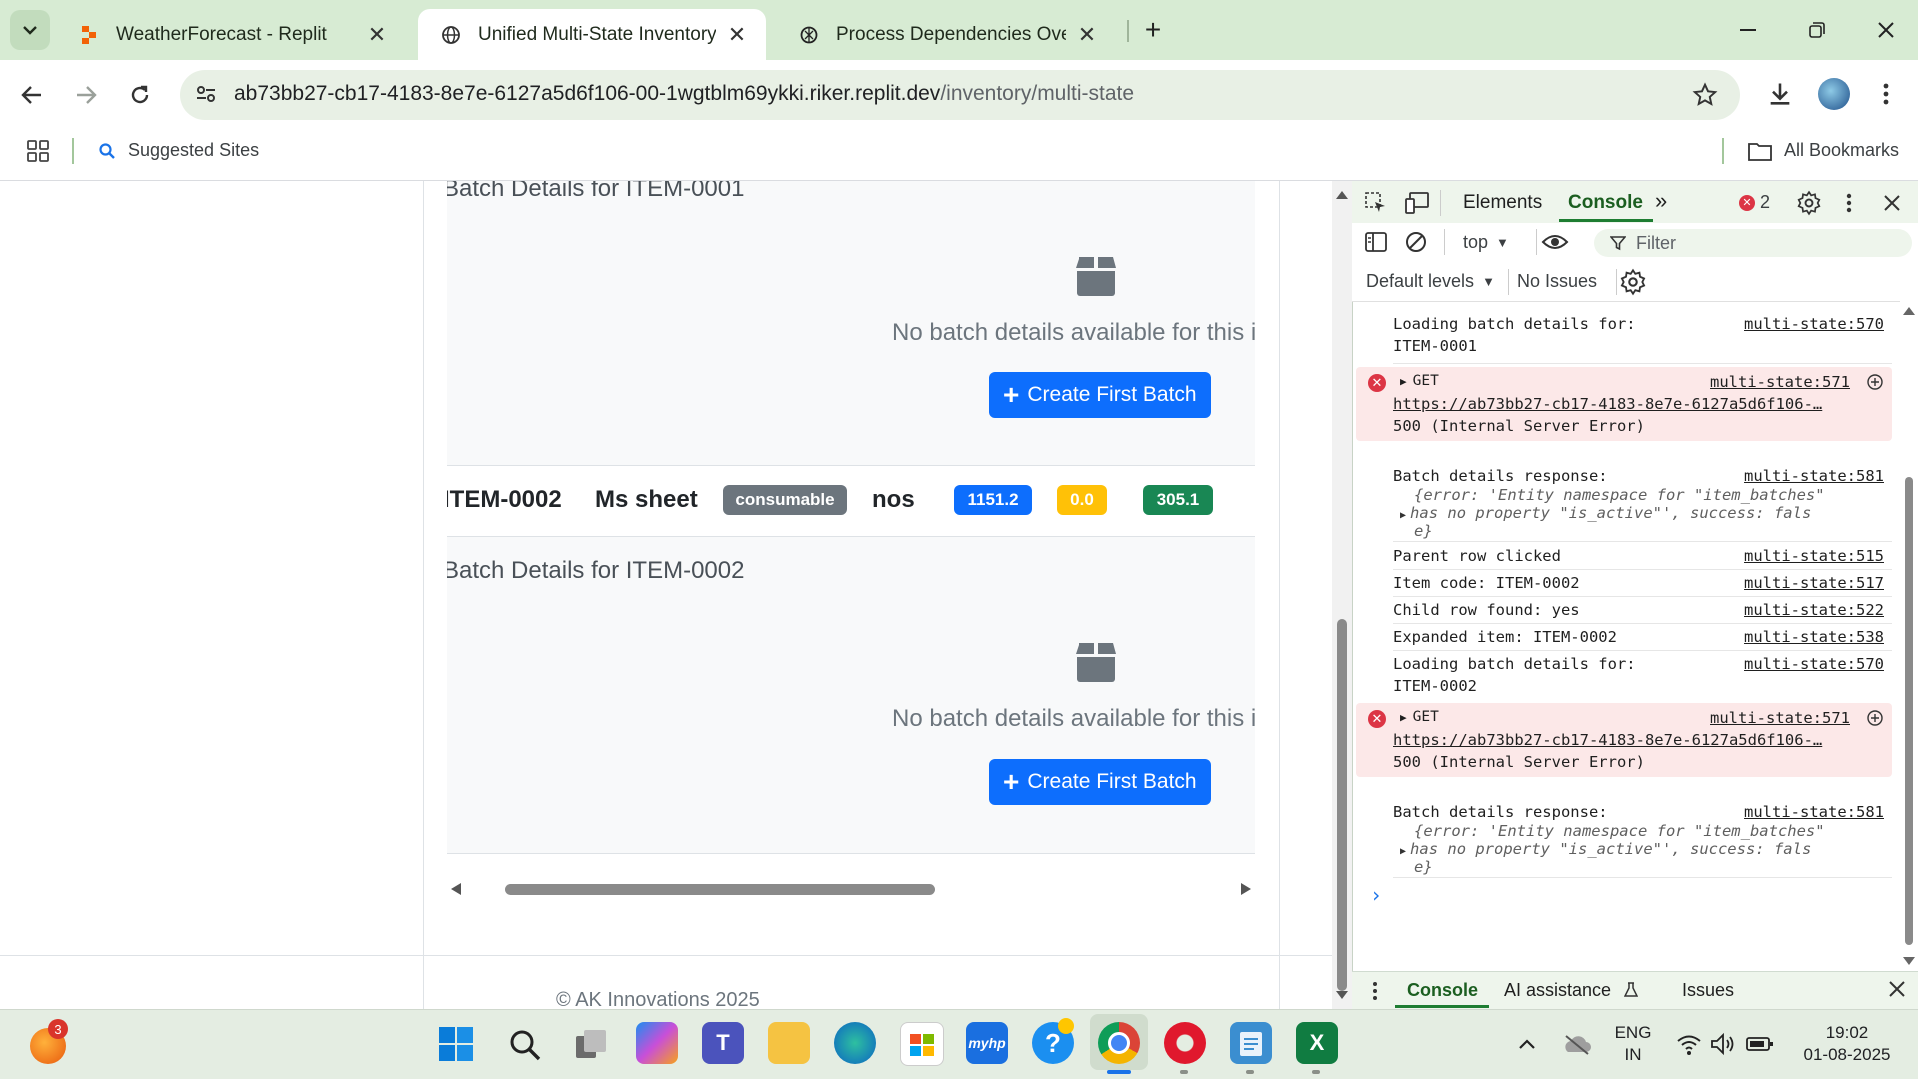 Image resolution: width=1918 pixels, height=1079 pixels. What do you see at coordinates (1847, 1044) in the screenshot?
I see `clock: 19:02 01-08-2025` at bounding box center [1847, 1044].